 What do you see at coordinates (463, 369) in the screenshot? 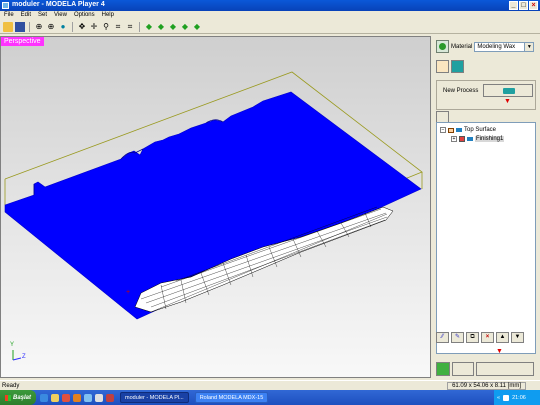
I see `preview-cutting-button` at bounding box center [463, 369].